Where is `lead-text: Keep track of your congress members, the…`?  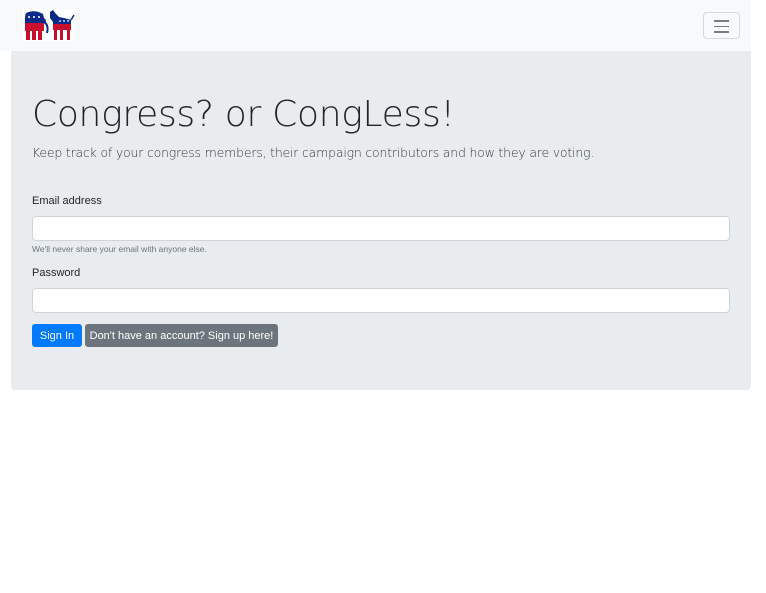
lead-text: Keep track of your congress members, the… is located at coordinates (313, 152).